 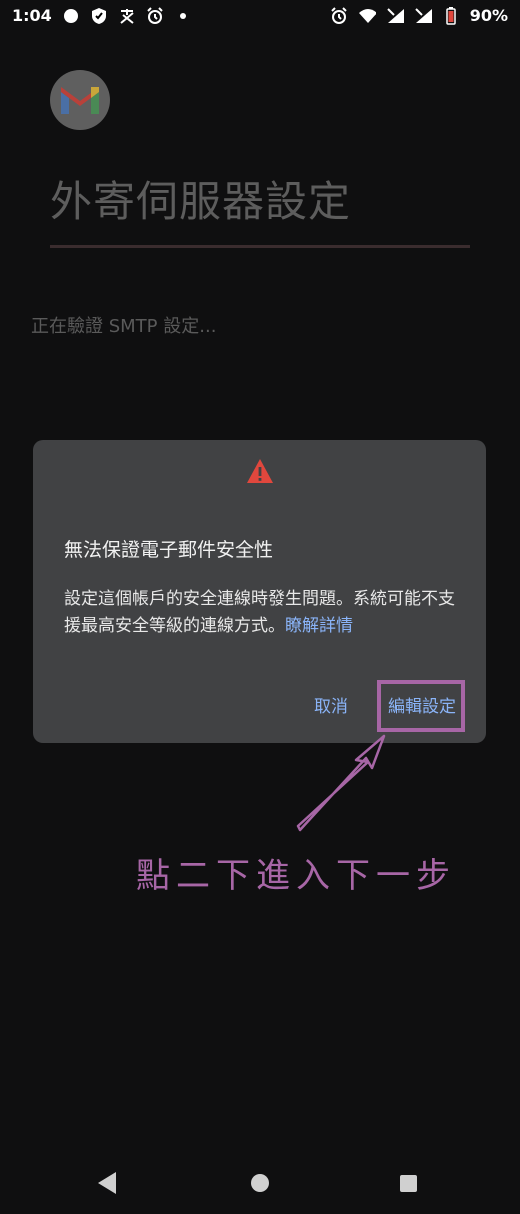 What do you see at coordinates (107, 1183) in the screenshot?
I see `back-icon` at bounding box center [107, 1183].